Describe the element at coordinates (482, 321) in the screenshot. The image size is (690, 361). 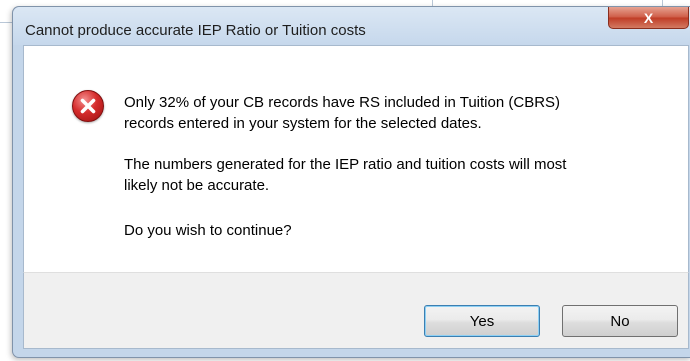
I see `yes-button: Yes` at that location.